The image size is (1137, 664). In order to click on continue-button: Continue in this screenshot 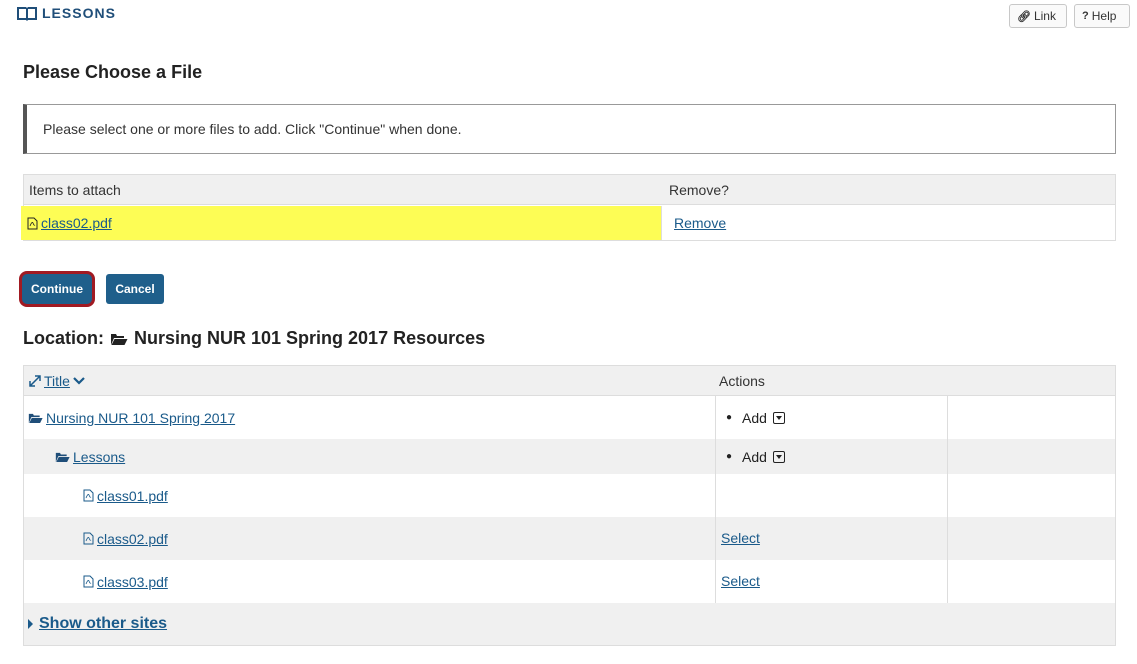, I will do `click(57, 289)`.